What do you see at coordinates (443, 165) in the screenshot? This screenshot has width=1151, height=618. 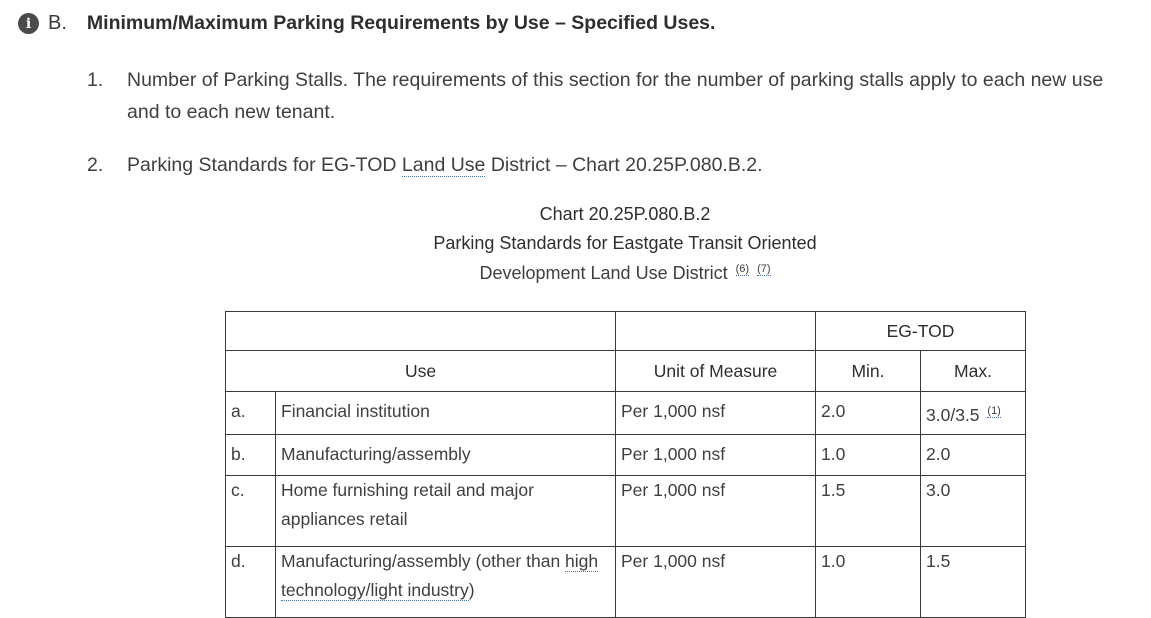 I see `land-use-definition-link: Land Use` at bounding box center [443, 165].